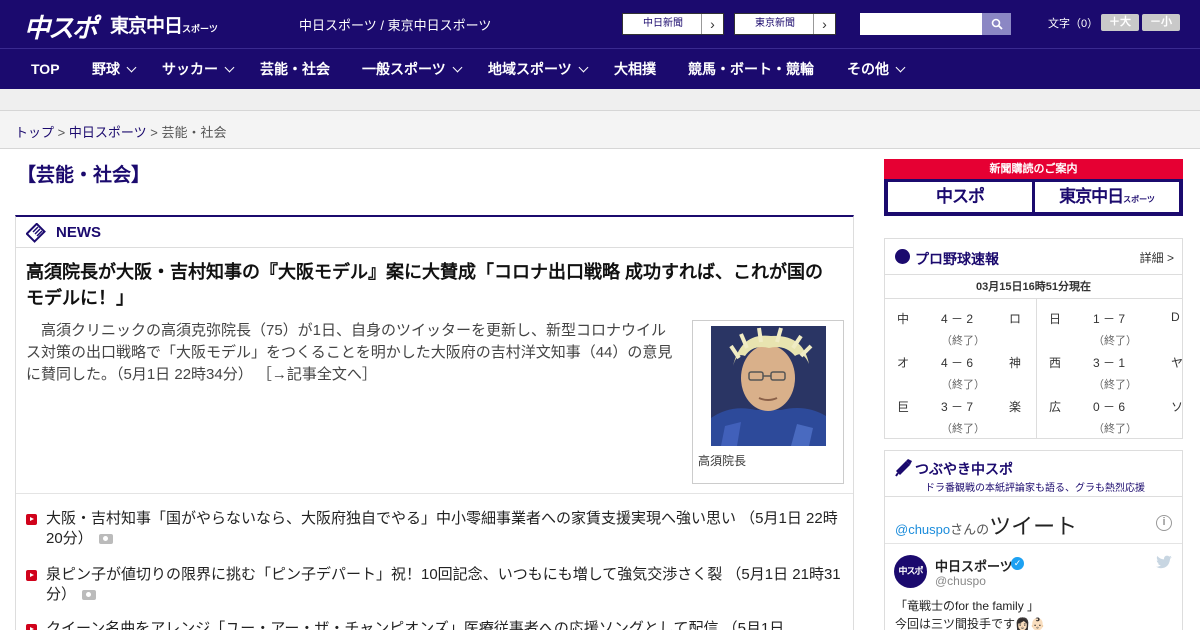 The height and width of the screenshot is (630, 1200). I want to click on chunichi-shimbun-button: 中日新聞 ›, so click(673, 24).